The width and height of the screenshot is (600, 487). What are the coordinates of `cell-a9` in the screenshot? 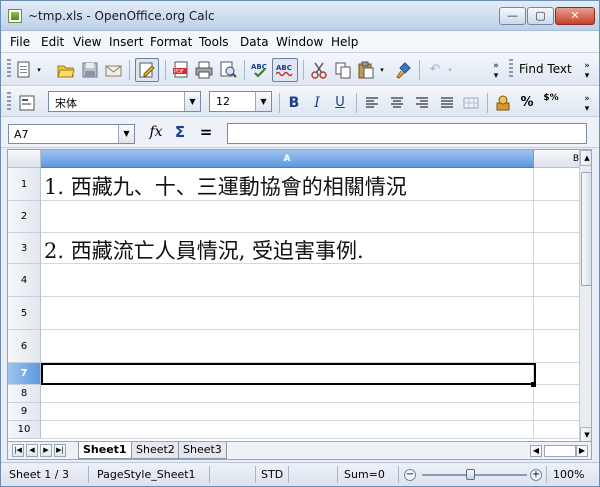 It's located at (287, 412).